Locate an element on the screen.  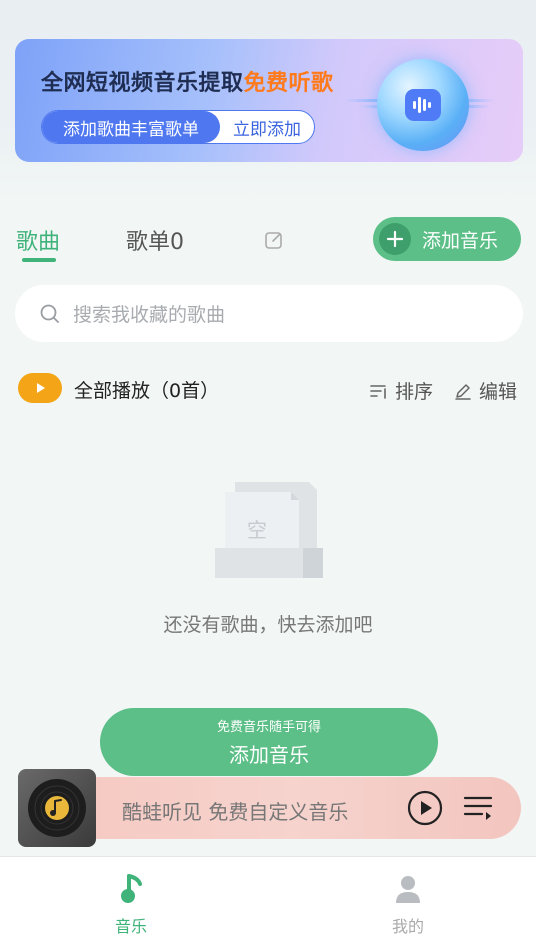
banner-add-now-button: 立即添加 is located at coordinates (267, 127).